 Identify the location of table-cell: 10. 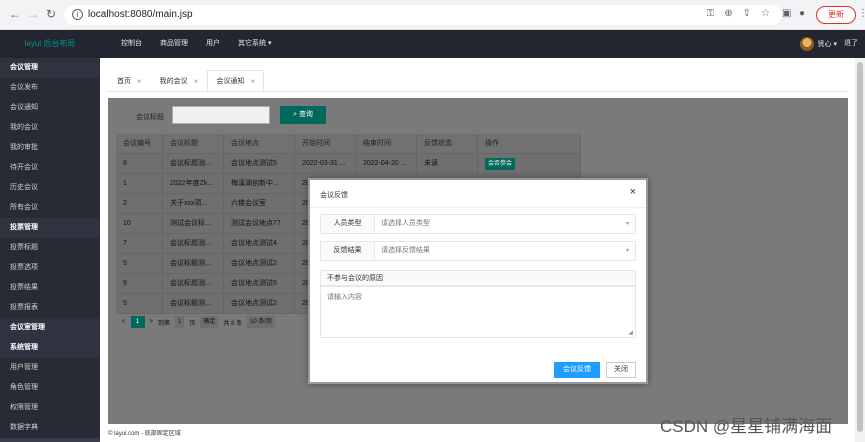
(139, 223).